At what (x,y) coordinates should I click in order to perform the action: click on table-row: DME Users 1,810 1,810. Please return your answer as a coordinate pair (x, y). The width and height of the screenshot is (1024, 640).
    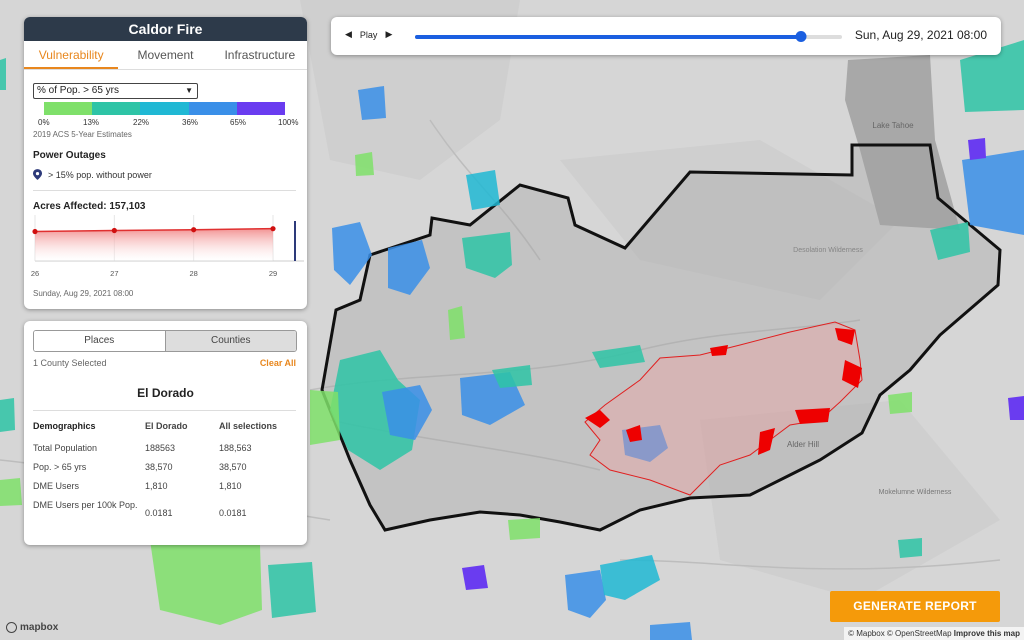
    Looking at the image, I should click on (166, 490).